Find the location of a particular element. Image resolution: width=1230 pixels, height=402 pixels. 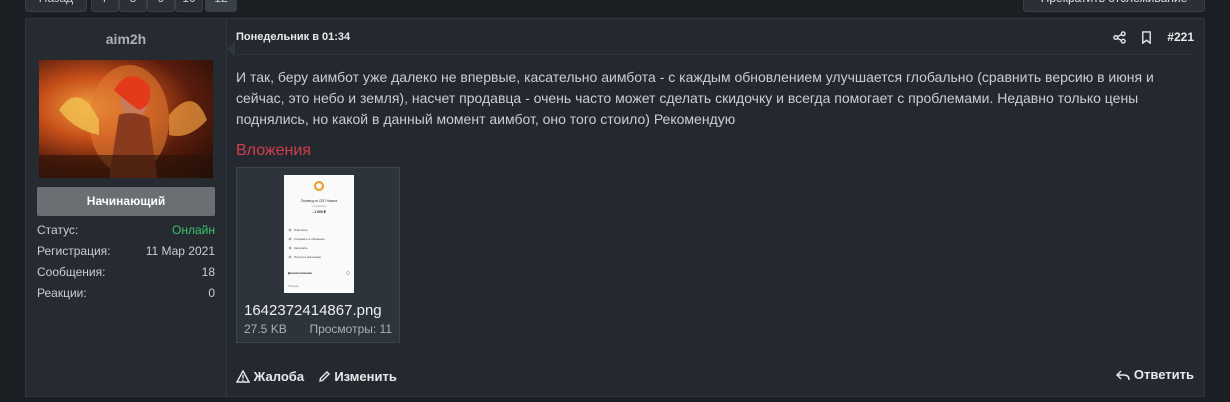

bookmark-icon is located at coordinates (1146, 37).